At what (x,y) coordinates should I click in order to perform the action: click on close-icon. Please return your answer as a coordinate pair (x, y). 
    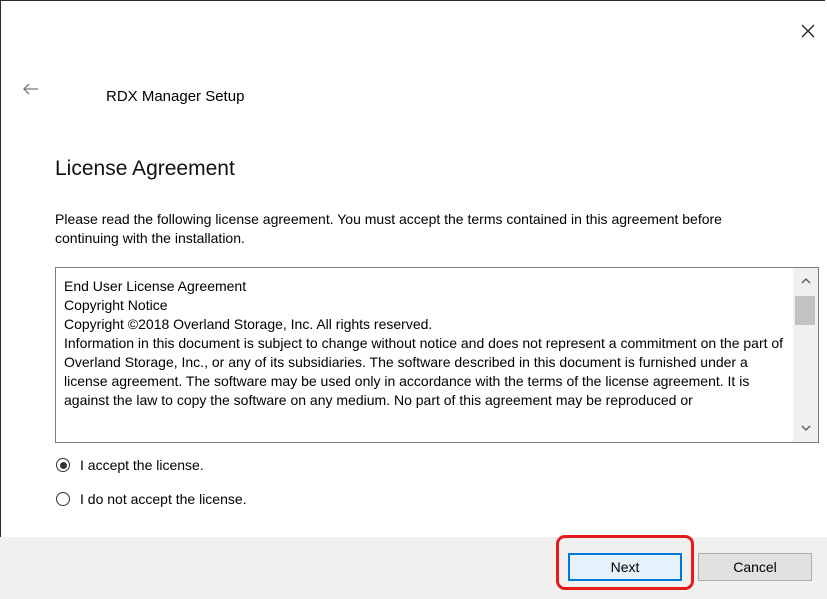
    Looking at the image, I should click on (808, 31).